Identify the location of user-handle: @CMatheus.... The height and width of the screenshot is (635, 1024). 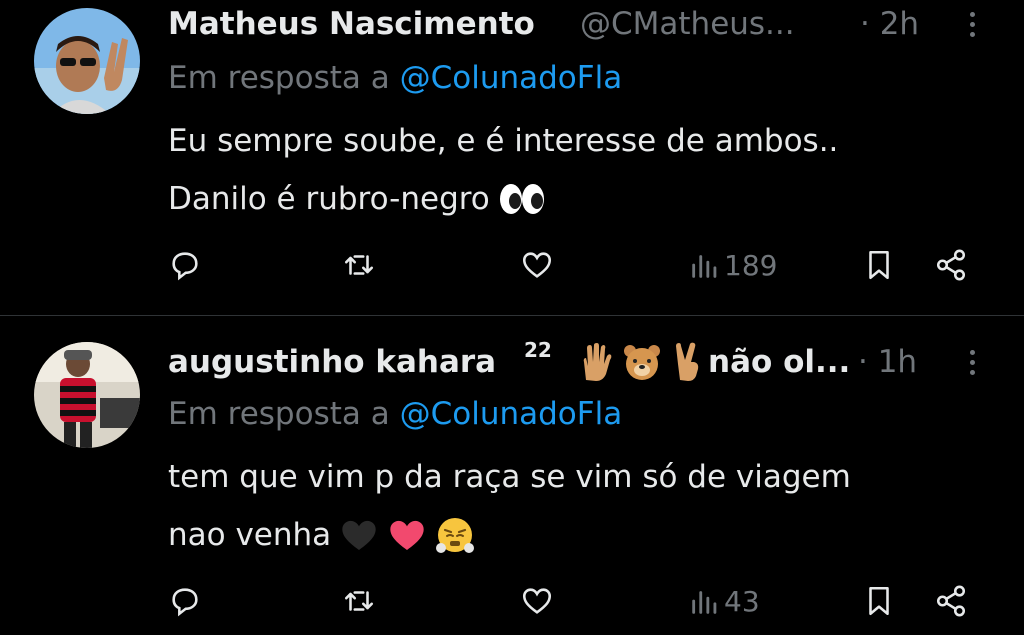
(687, 24).